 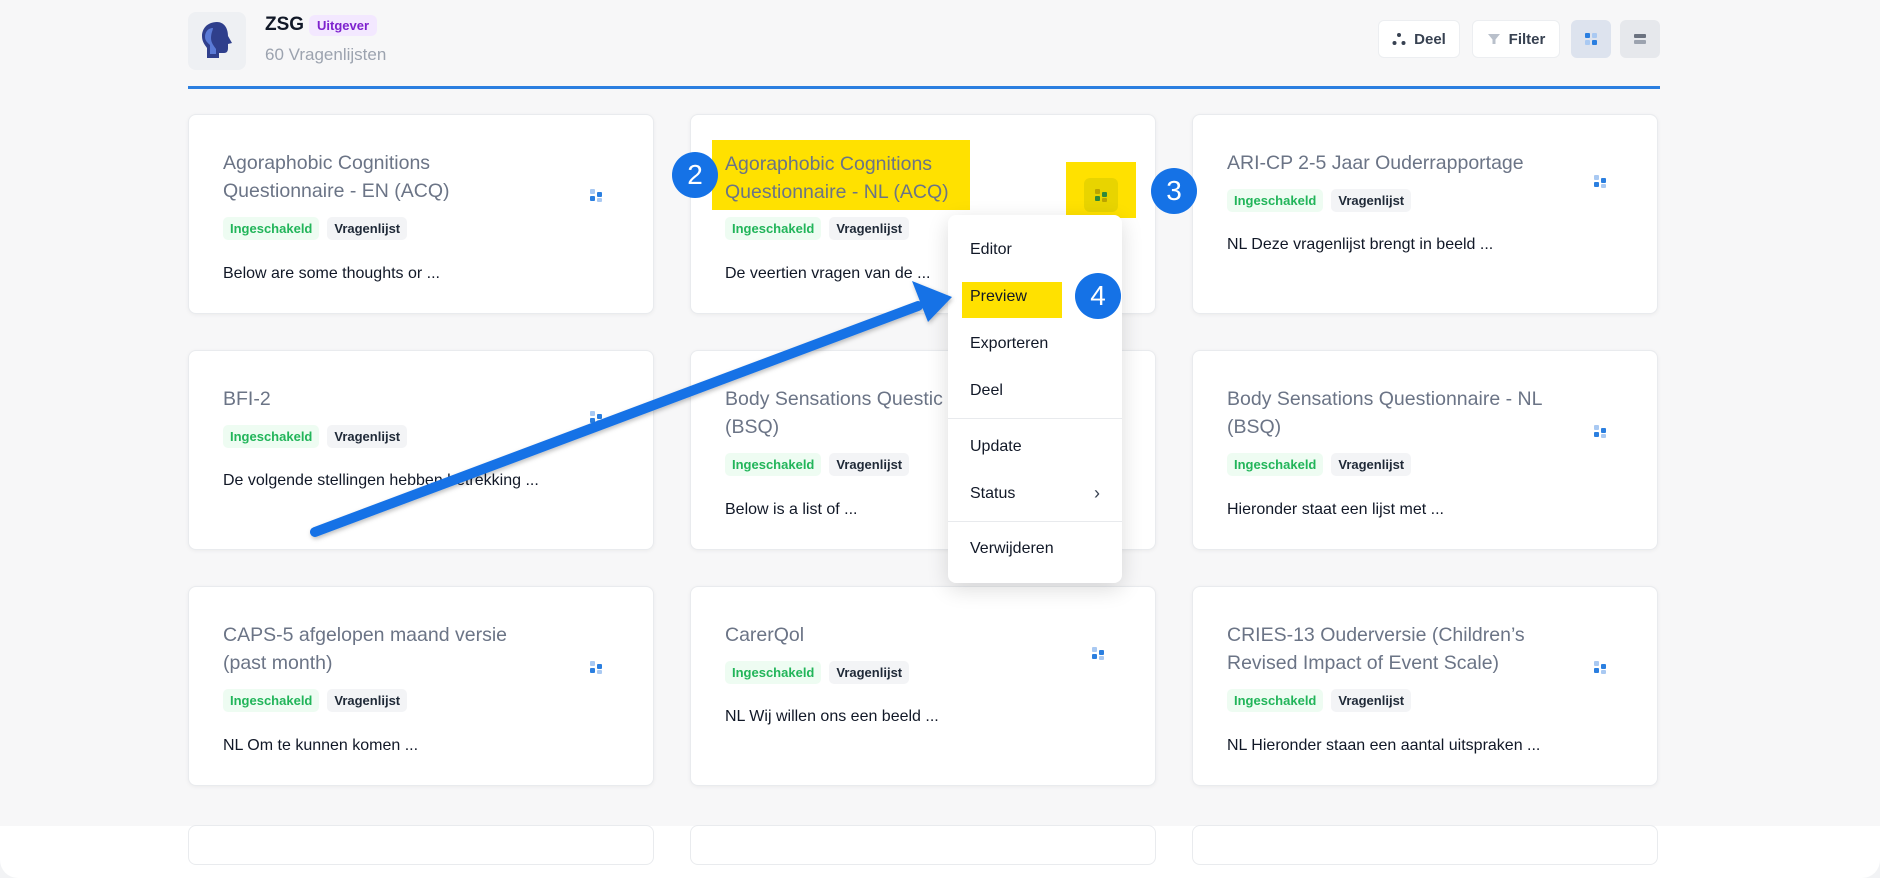 I want to click on step-marker-3: 3, so click(x=1174, y=191).